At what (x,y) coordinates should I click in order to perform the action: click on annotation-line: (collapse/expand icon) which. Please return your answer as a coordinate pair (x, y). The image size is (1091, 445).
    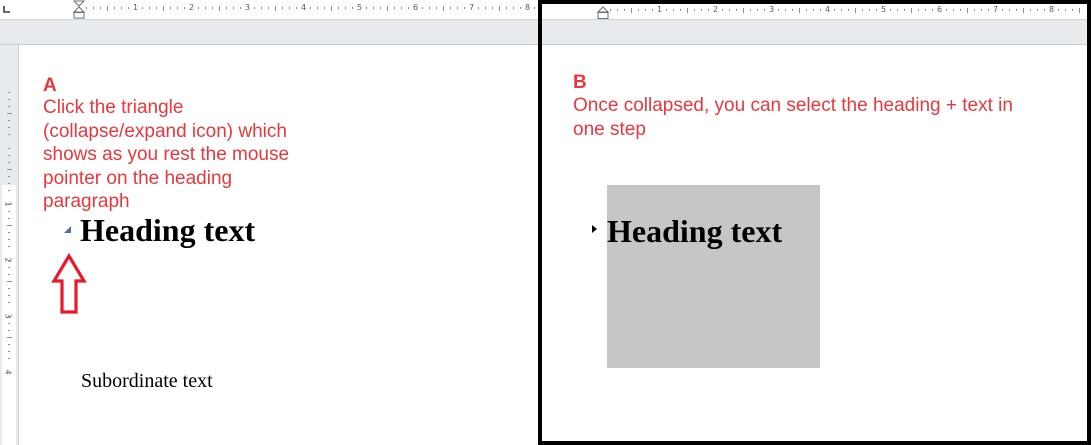
    Looking at the image, I should click on (165, 131).